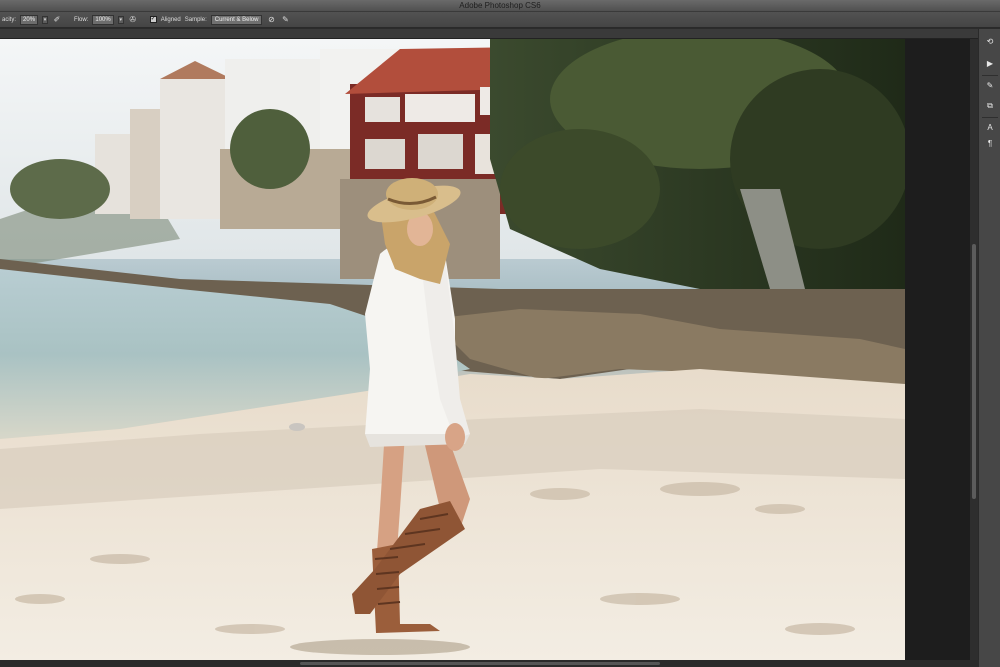 The width and height of the screenshot is (1000, 667). What do you see at coordinates (480, 663) in the screenshot?
I see `horizontal-scrollbar-thumb` at bounding box center [480, 663].